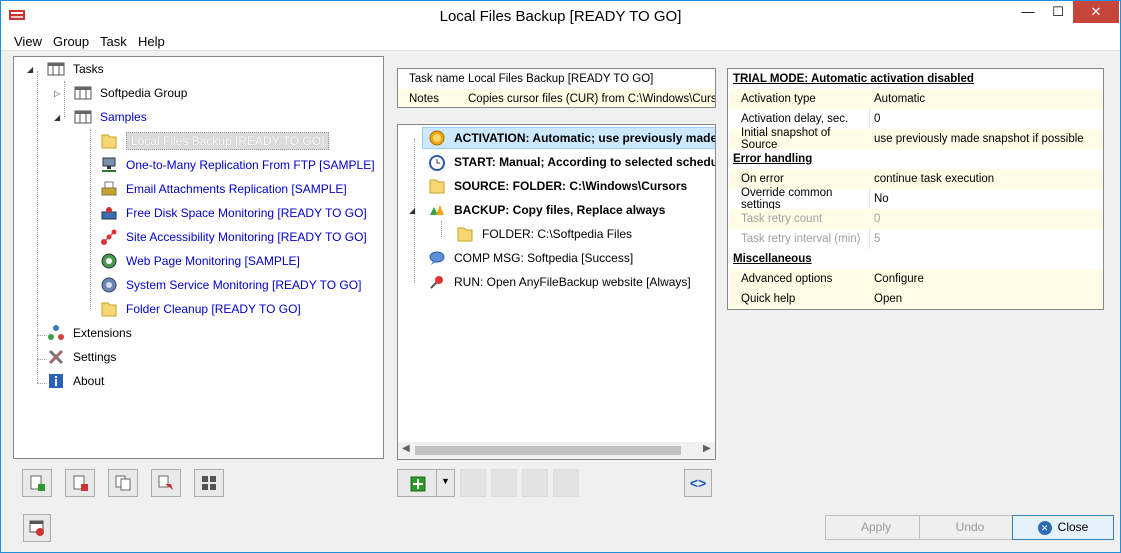 The image size is (1121, 553). Describe the element at coordinates (977, 139) in the screenshot. I see `prop-value: use previously made snapshot if possible` at that location.